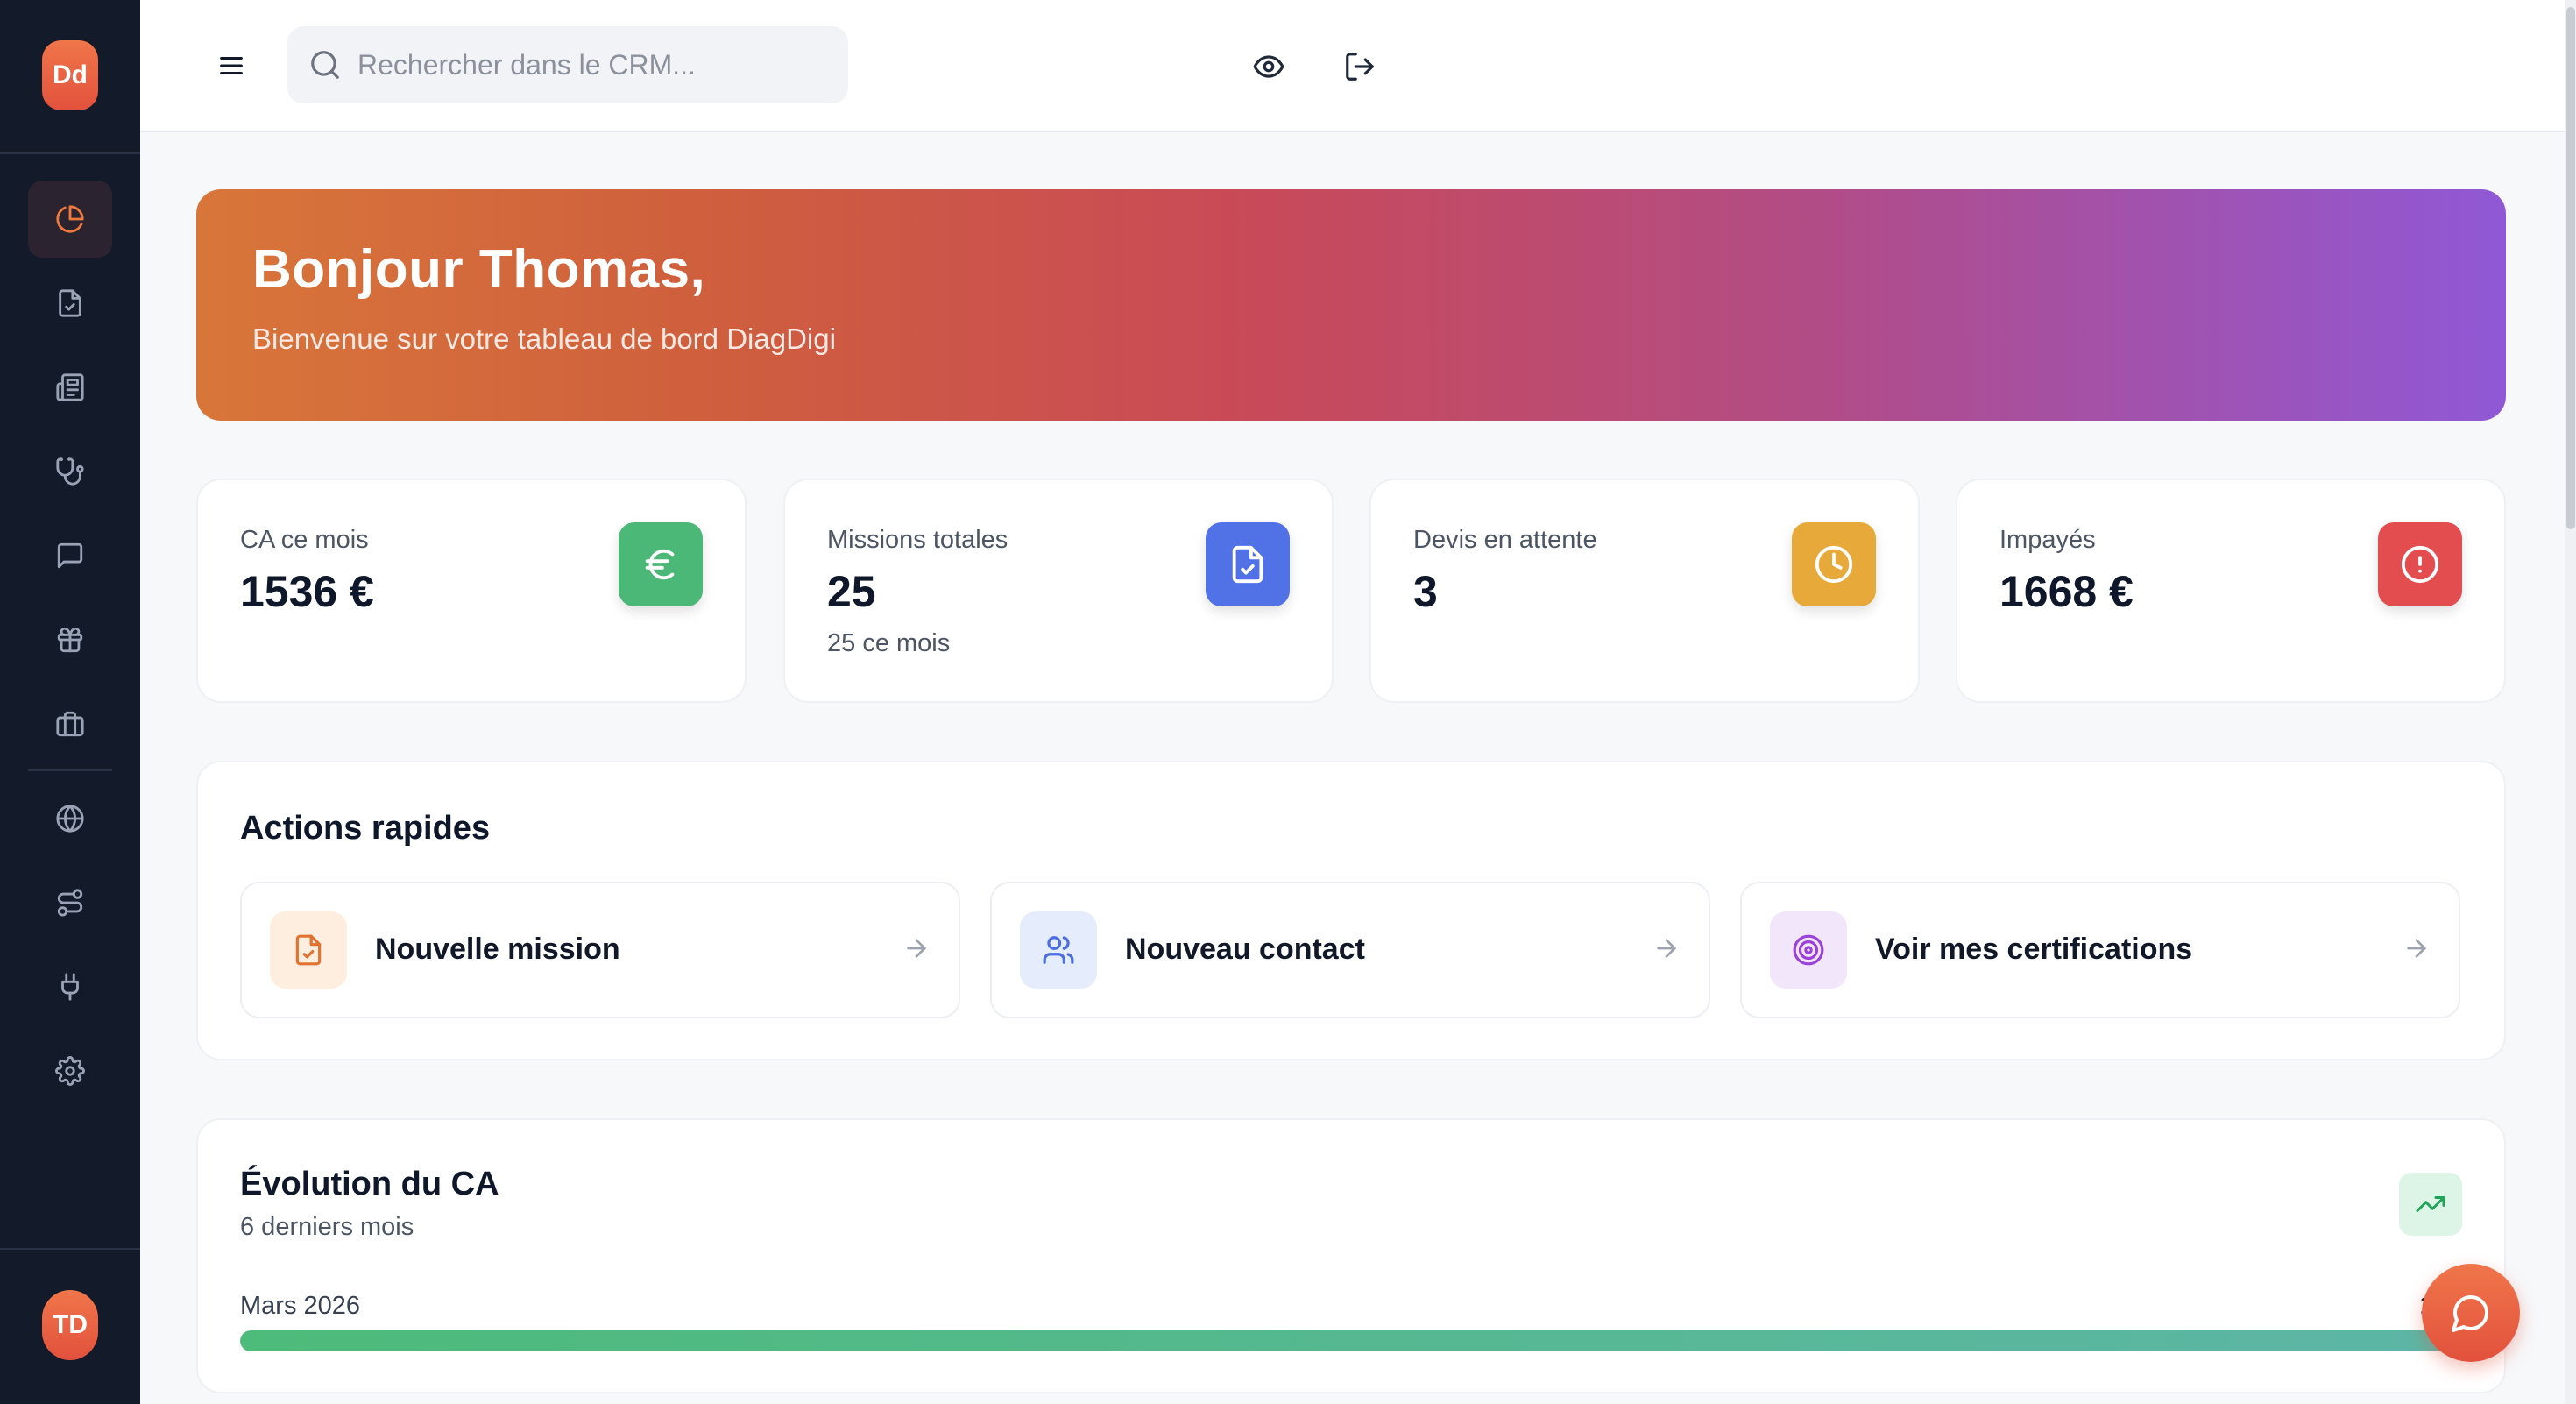 This screenshot has width=2576, height=1404. I want to click on logout-icon, so click(1360, 67).